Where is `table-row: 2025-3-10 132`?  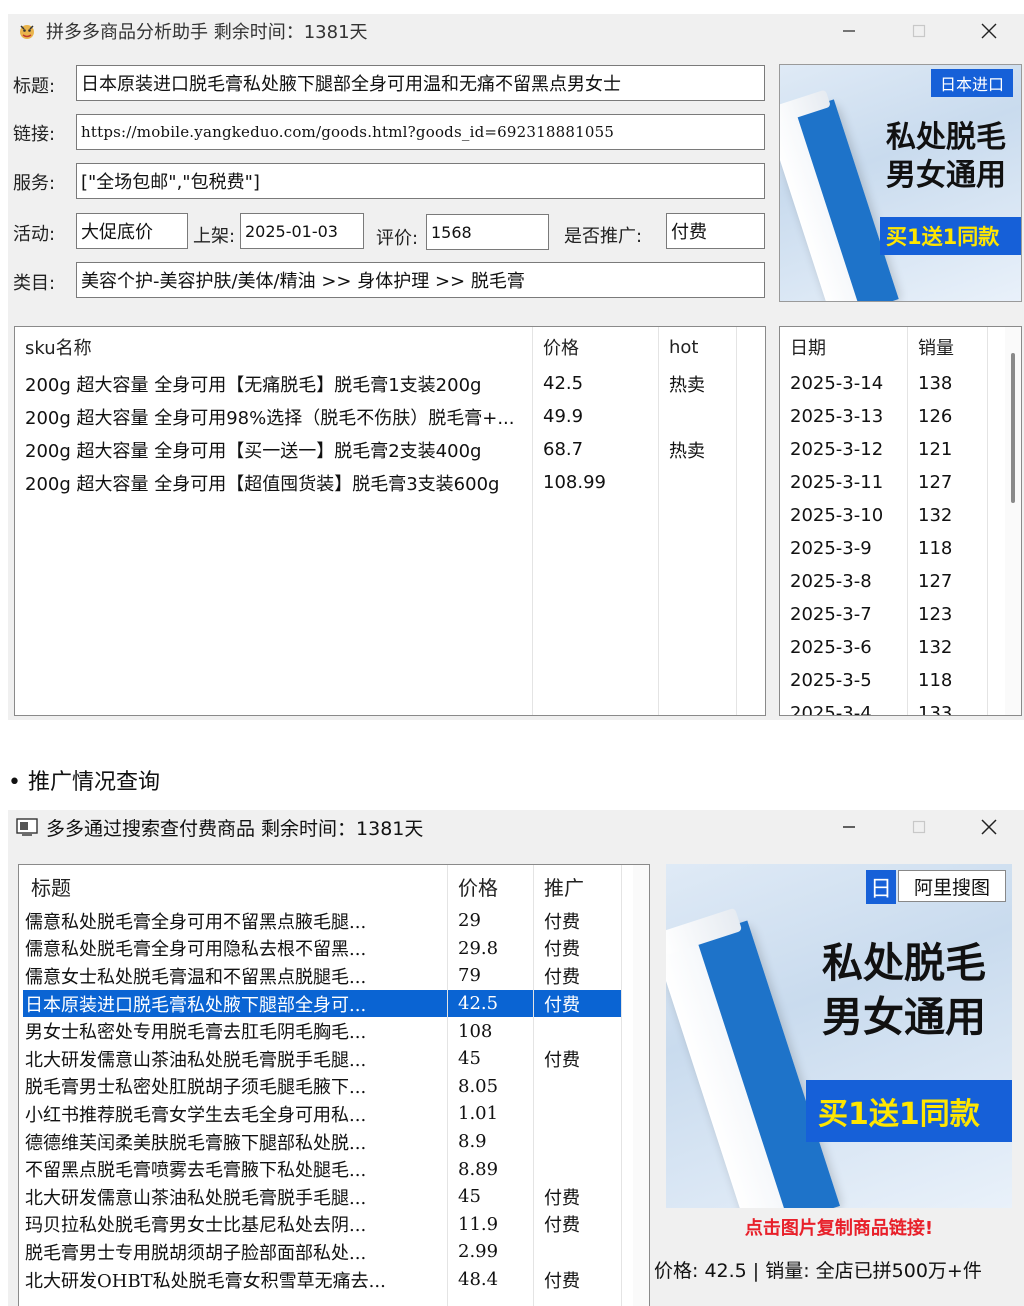 table-row: 2025-3-10 132 is located at coordinates (900, 515).